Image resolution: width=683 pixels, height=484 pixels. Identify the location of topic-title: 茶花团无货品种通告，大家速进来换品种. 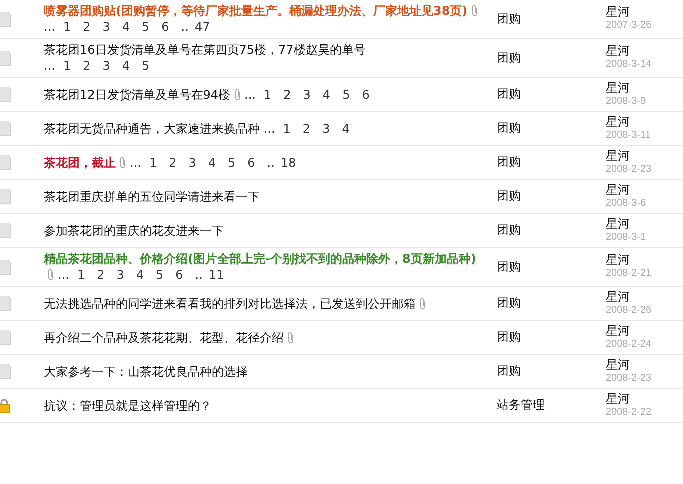
(152, 128).